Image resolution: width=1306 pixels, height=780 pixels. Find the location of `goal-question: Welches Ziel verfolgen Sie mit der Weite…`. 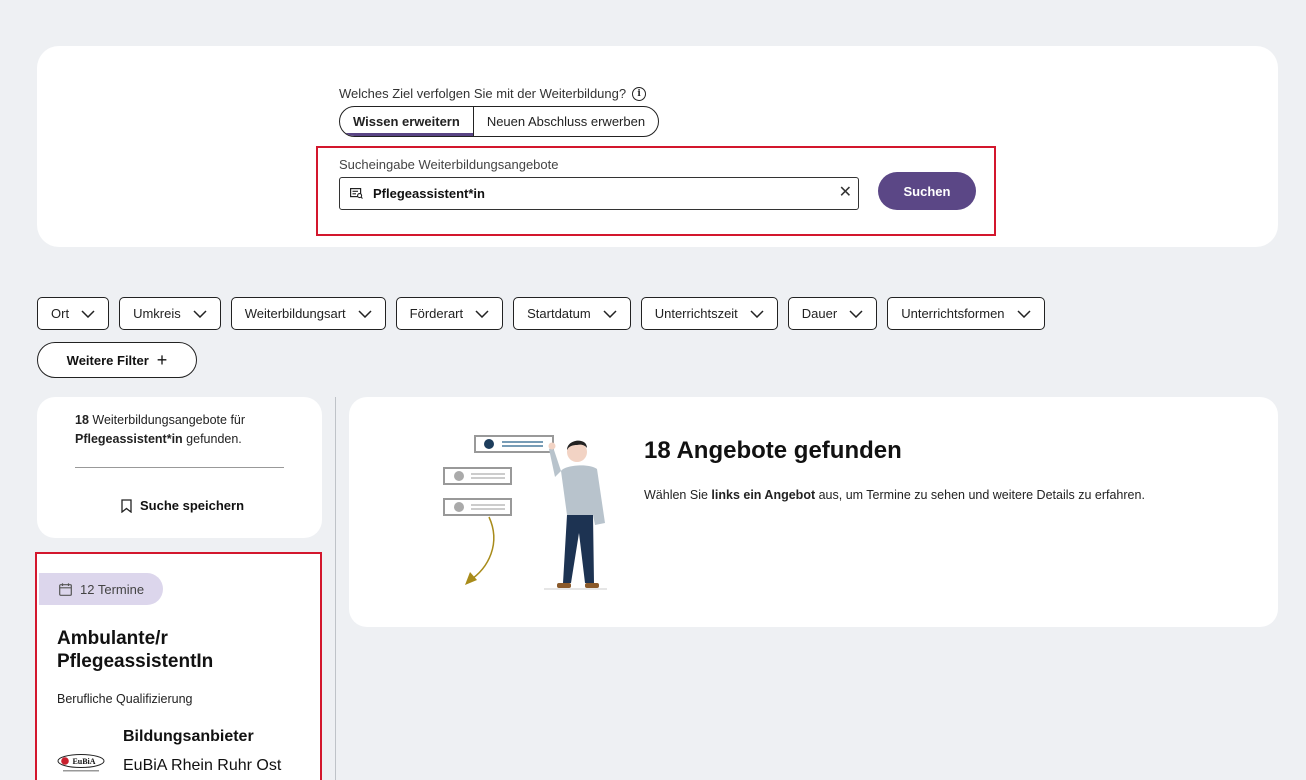

goal-question: Welches Ziel verfolgen Sie mit der Weite… is located at coordinates (493, 93).